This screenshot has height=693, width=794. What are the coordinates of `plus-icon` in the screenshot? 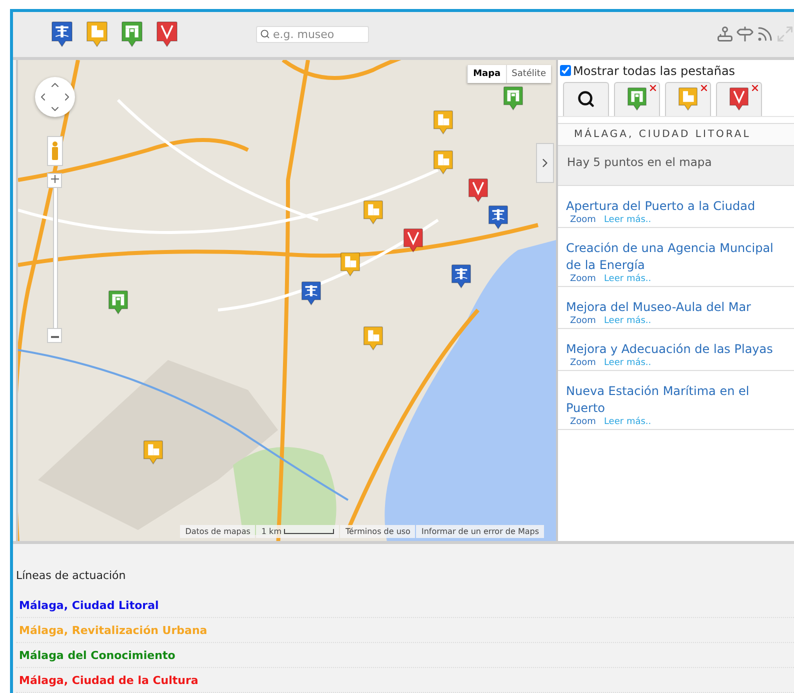 It's located at (54, 179).